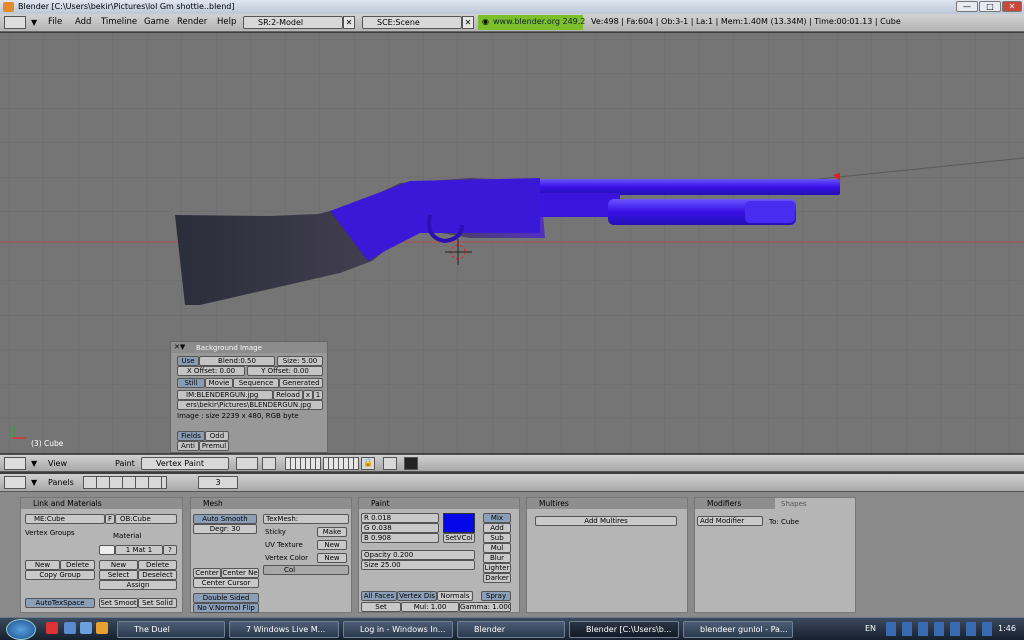 This screenshot has width=1024, height=640. I want to click on render-image-icon, so click(411, 463).